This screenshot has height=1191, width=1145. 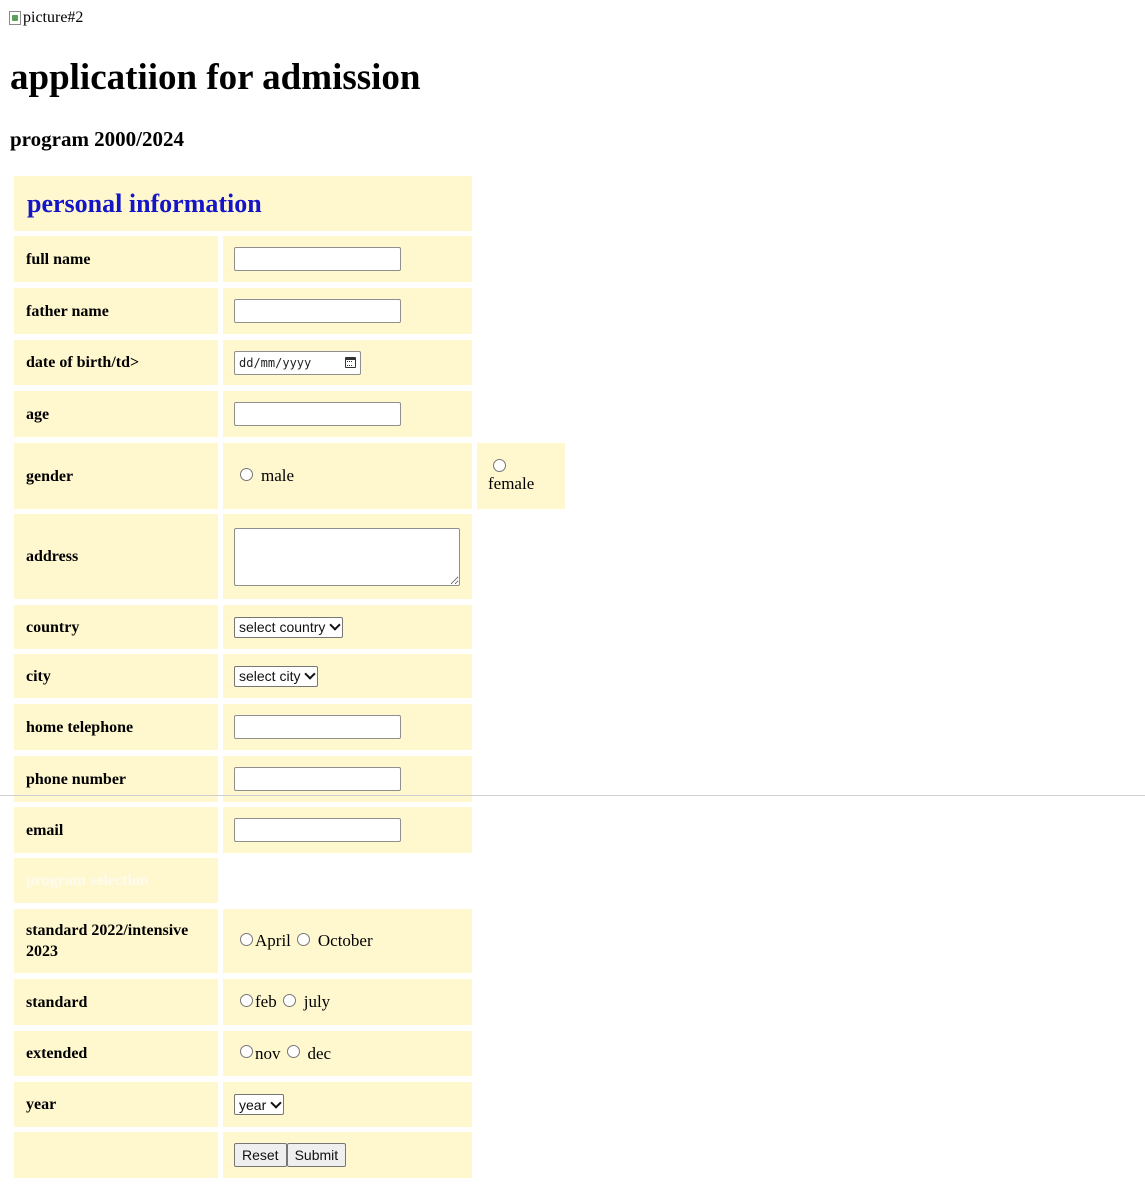 I want to click on standard-feb-label: feb, so click(x=266, y=1001).